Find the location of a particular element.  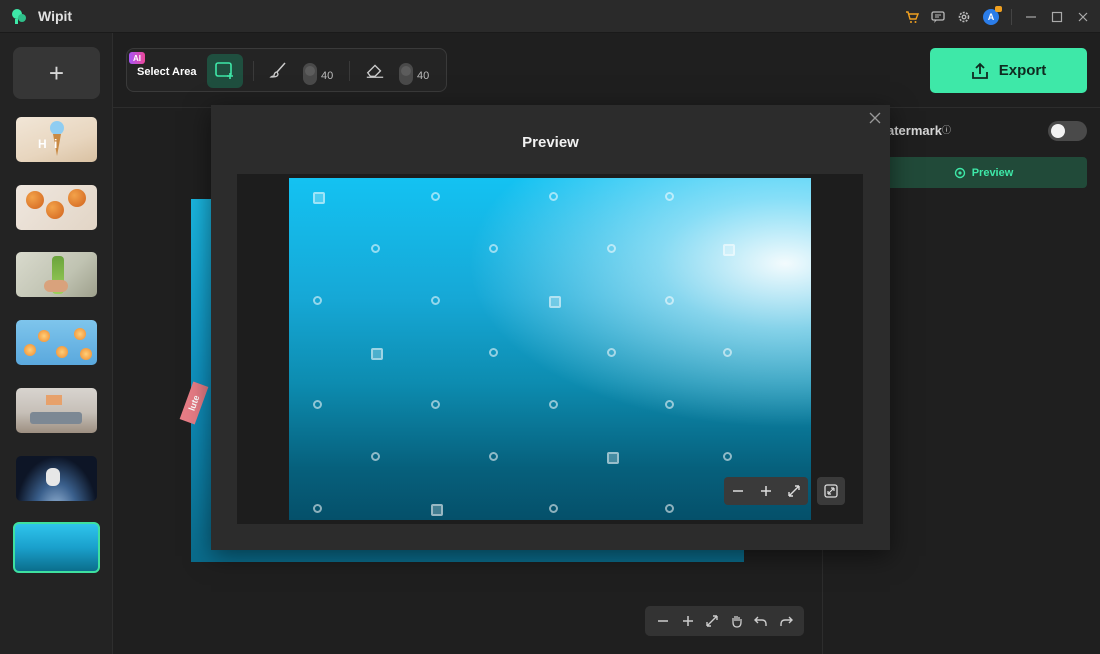

edit-toolbar: AI Select Area 40 40 is located at coordinates (286, 70).